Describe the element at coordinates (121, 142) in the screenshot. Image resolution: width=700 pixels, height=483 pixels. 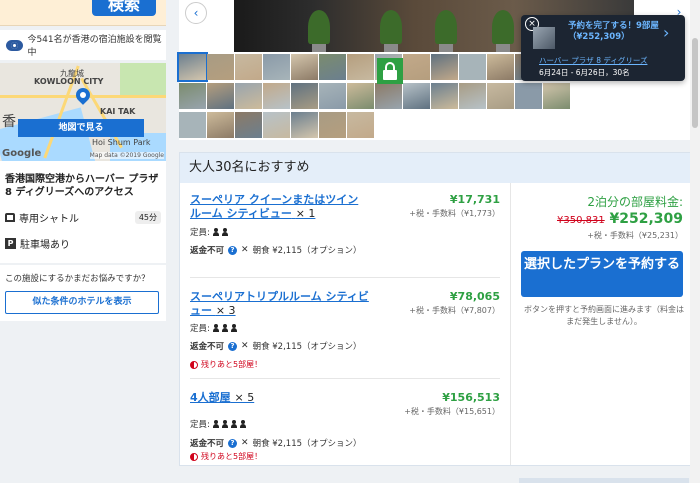
I see `map-label-park: Hoi Shum Park` at that location.